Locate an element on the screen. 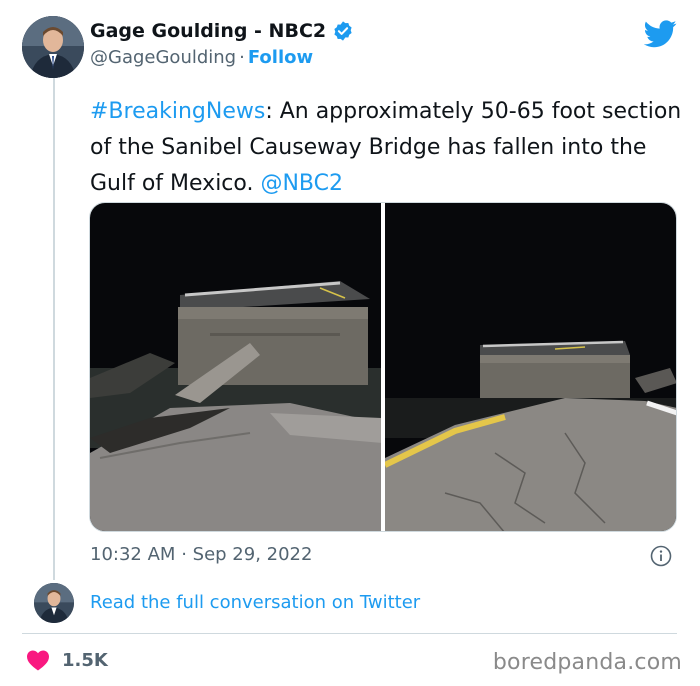 Image resolution: width=700 pixels, height=686 pixels. thread-line is located at coordinates (54, 329).